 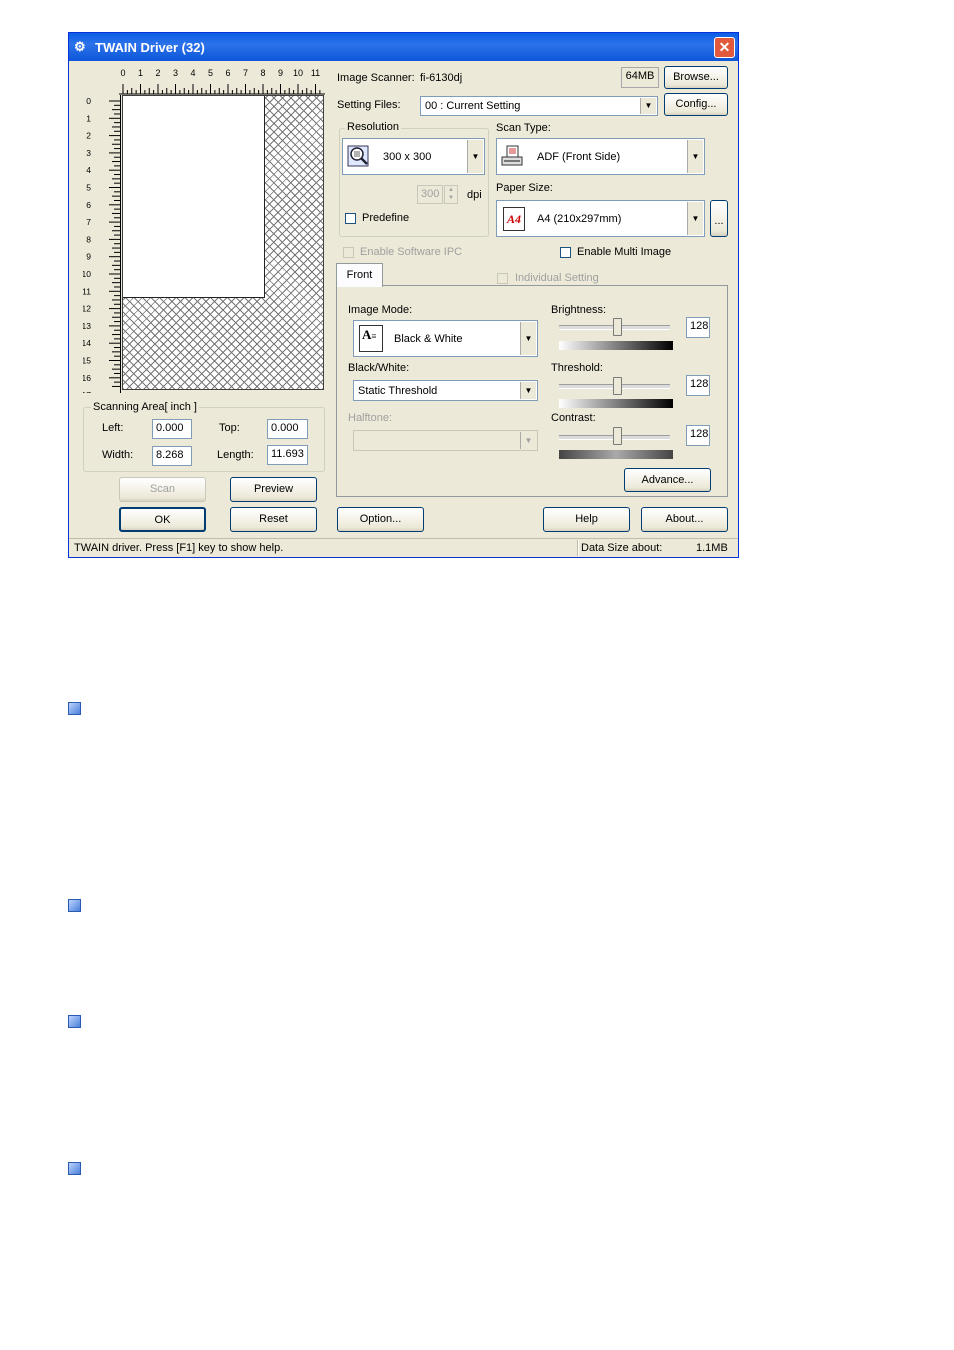 What do you see at coordinates (430, 194) in the screenshot?
I see `custom-resolution-input: 300` at bounding box center [430, 194].